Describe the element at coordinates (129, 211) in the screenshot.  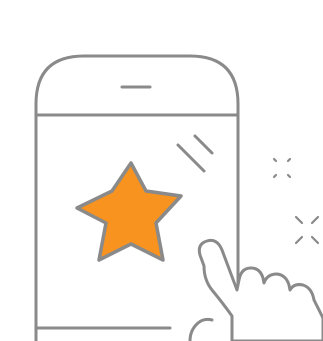
I see `star-icon` at that location.